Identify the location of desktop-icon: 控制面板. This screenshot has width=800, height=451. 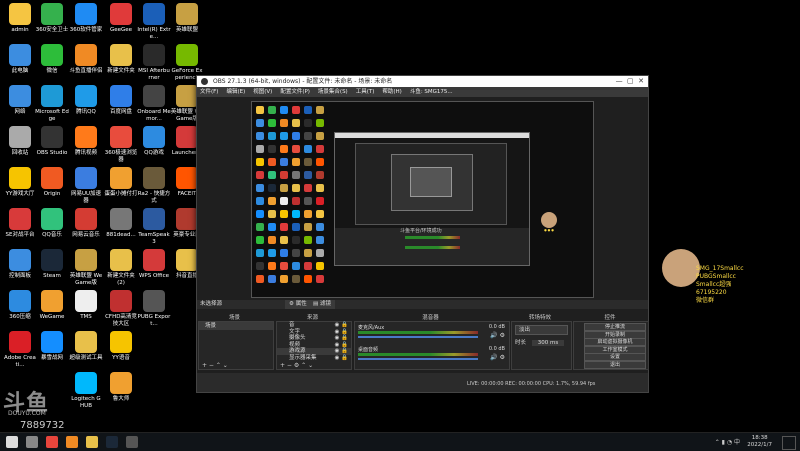
(20, 264).